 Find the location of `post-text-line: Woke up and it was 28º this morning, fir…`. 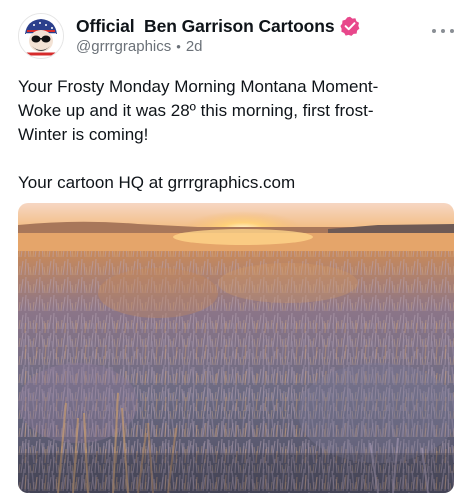

post-text-line: Woke up and it was 28º this morning, fir… is located at coordinates (196, 110).